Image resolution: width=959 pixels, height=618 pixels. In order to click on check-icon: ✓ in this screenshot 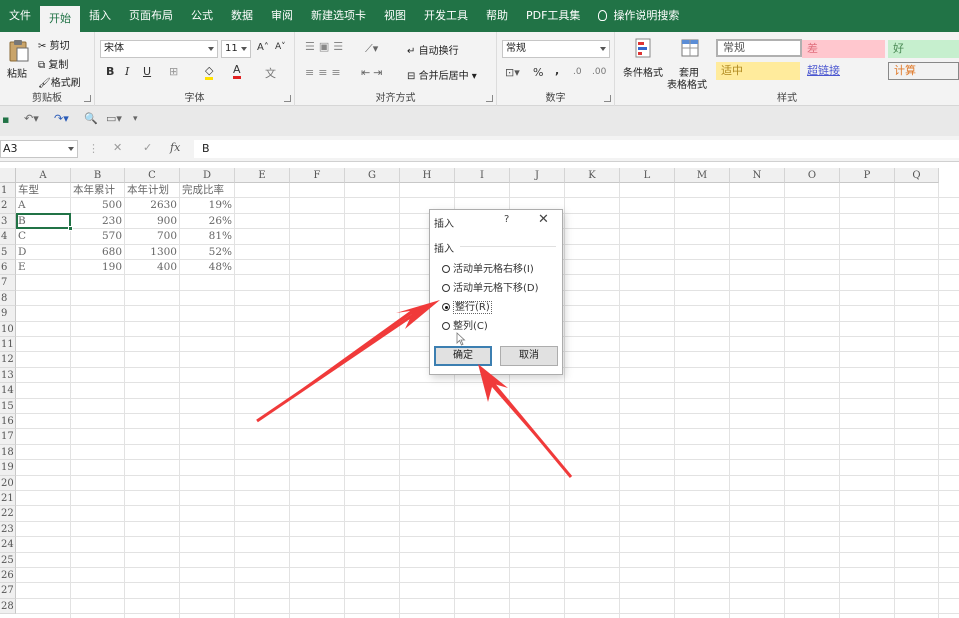, I will do `click(147, 147)`.